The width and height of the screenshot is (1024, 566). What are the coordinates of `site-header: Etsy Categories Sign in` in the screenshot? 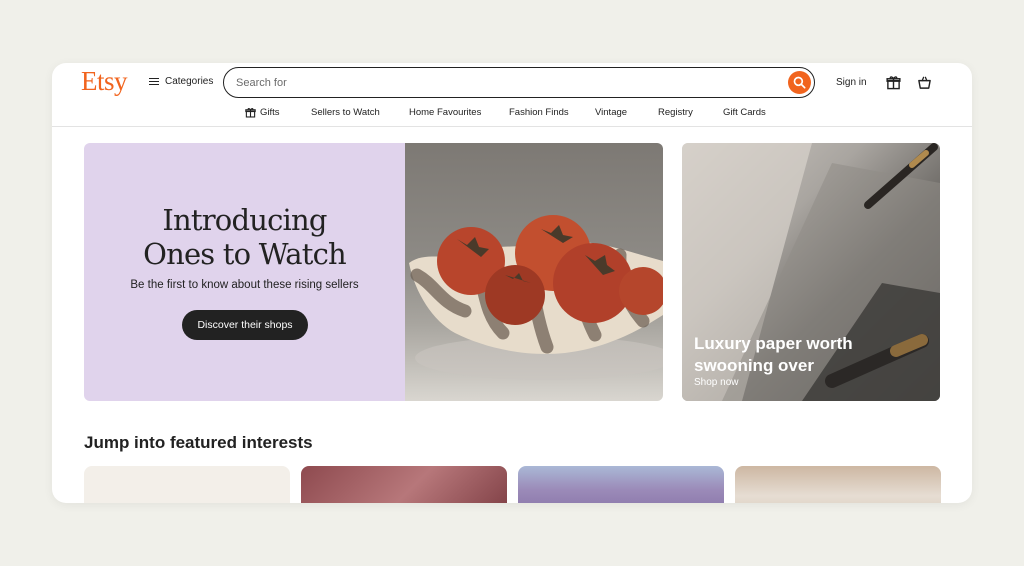 It's located at (512, 83).